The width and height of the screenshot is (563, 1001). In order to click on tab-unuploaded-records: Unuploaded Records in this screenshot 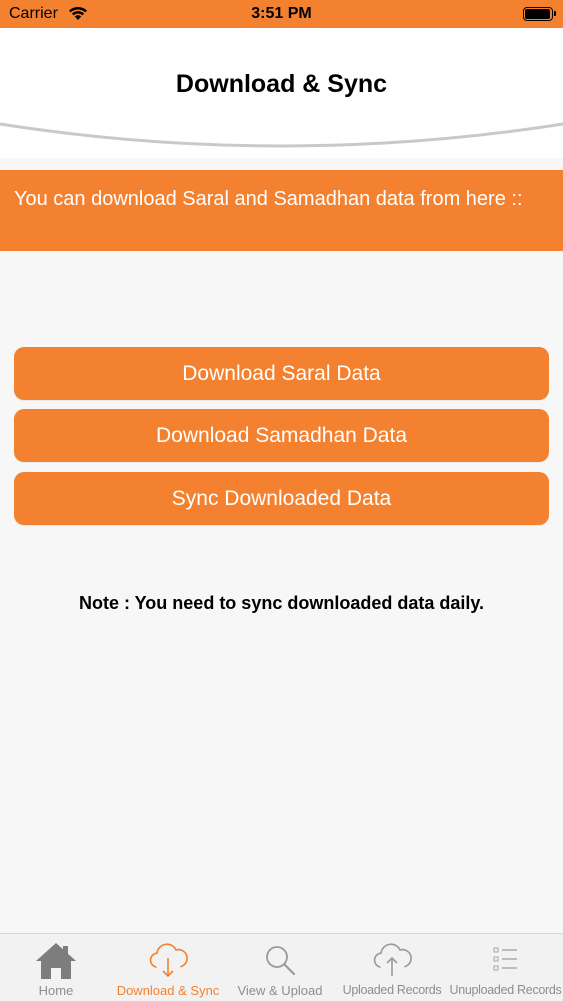, I will do `click(505, 967)`.